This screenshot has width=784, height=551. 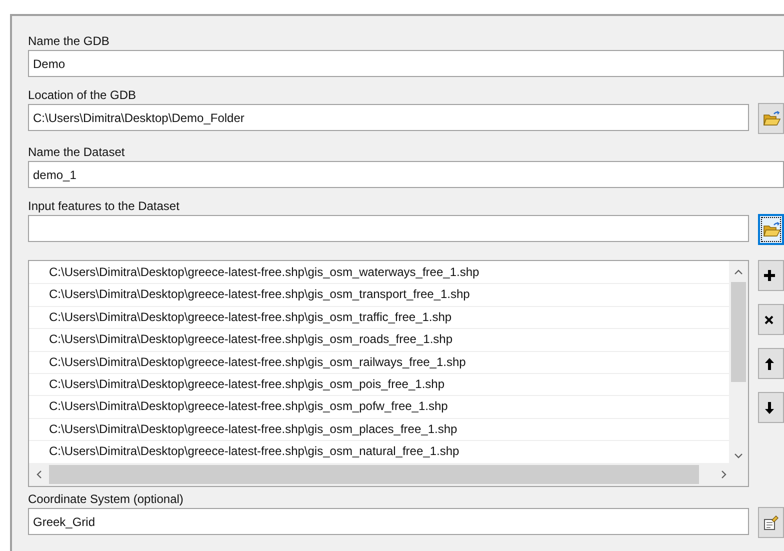 What do you see at coordinates (724, 474) in the screenshot?
I see `scroll-right-icon` at bounding box center [724, 474].